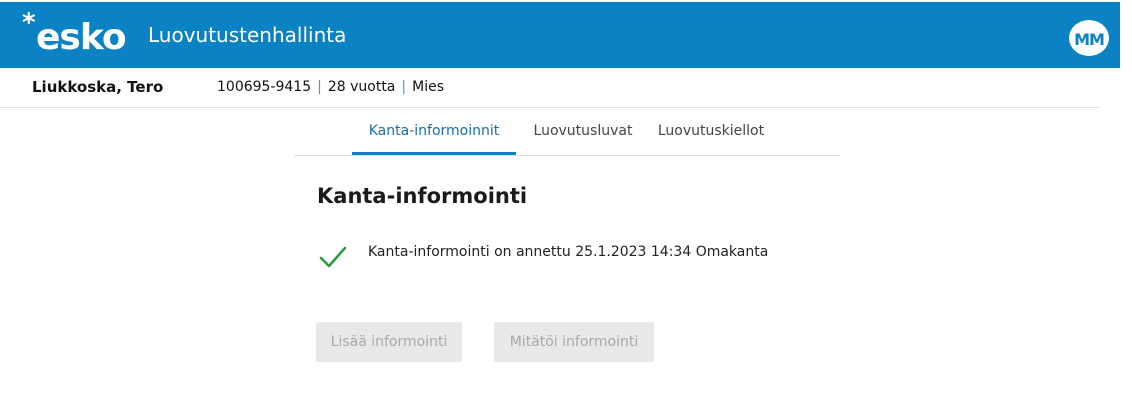  Describe the element at coordinates (422, 196) in the screenshot. I see `page-title: Kanta-informointi` at that location.